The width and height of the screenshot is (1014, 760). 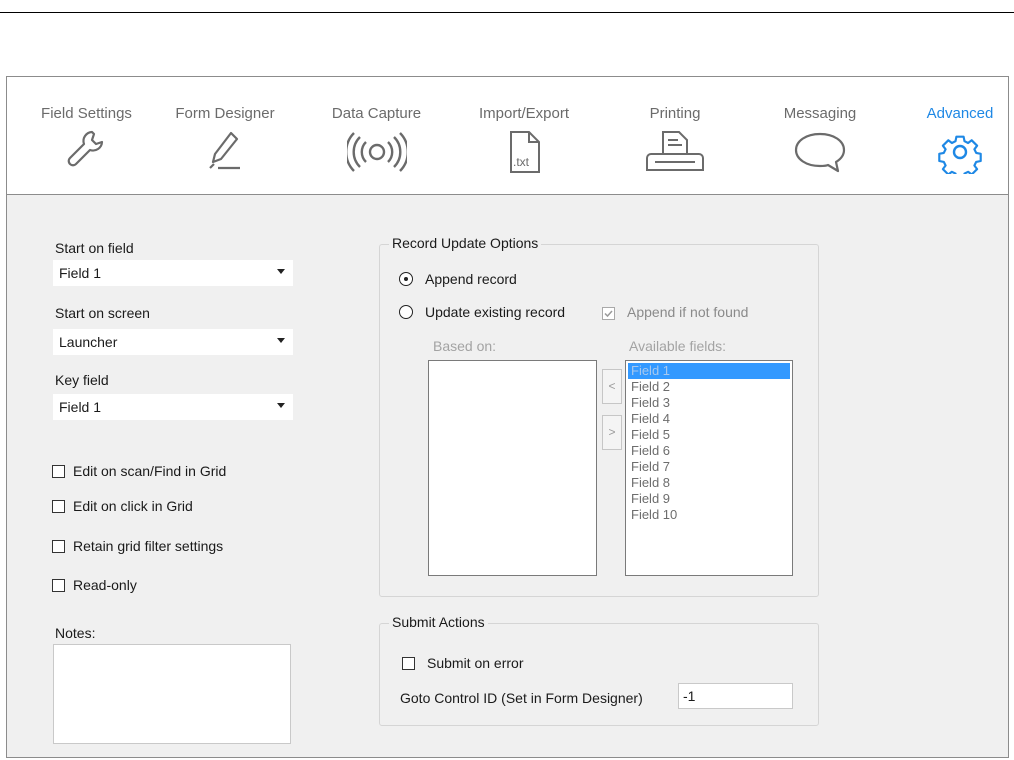 What do you see at coordinates (678, 346) in the screenshot?
I see `available-fields-label: Available fields:` at bounding box center [678, 346].